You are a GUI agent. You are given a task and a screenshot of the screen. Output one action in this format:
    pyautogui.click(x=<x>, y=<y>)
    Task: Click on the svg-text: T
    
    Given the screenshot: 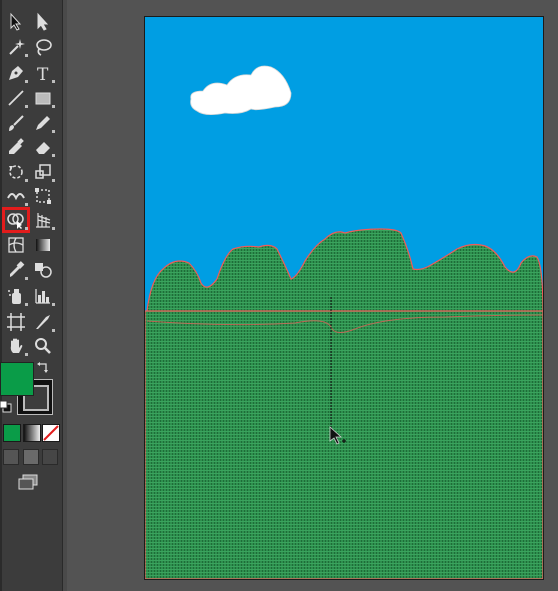 What is the action you would take?
    pyautogui.click(x=43, y=74)
    